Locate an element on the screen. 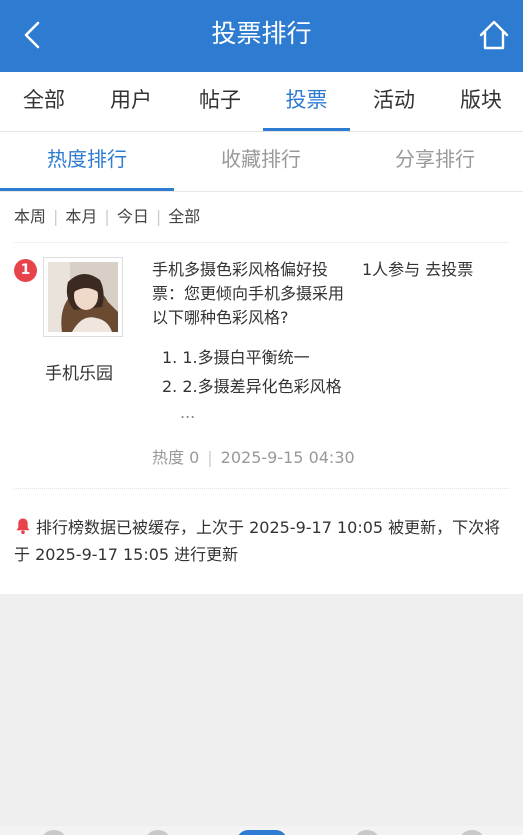  vote-title: 手机多摄色彩风格偏好投票：您更倾向手机多摄采用以下哪种色彩风格? is located at coordinates (252, 294).